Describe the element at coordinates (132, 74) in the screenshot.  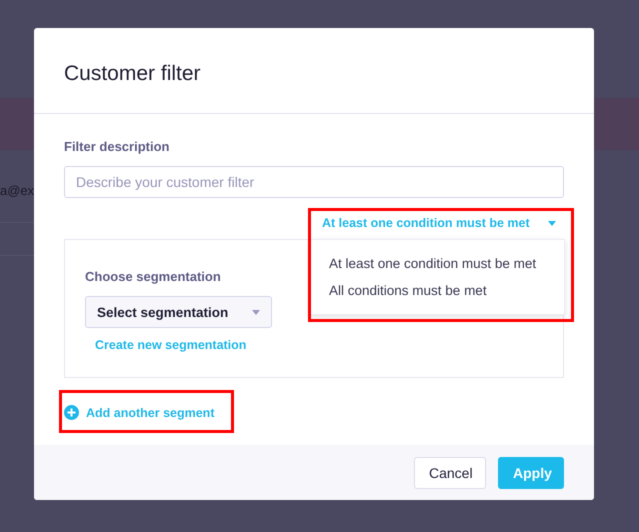
I see `dialog-title: Customer filter` at that location.